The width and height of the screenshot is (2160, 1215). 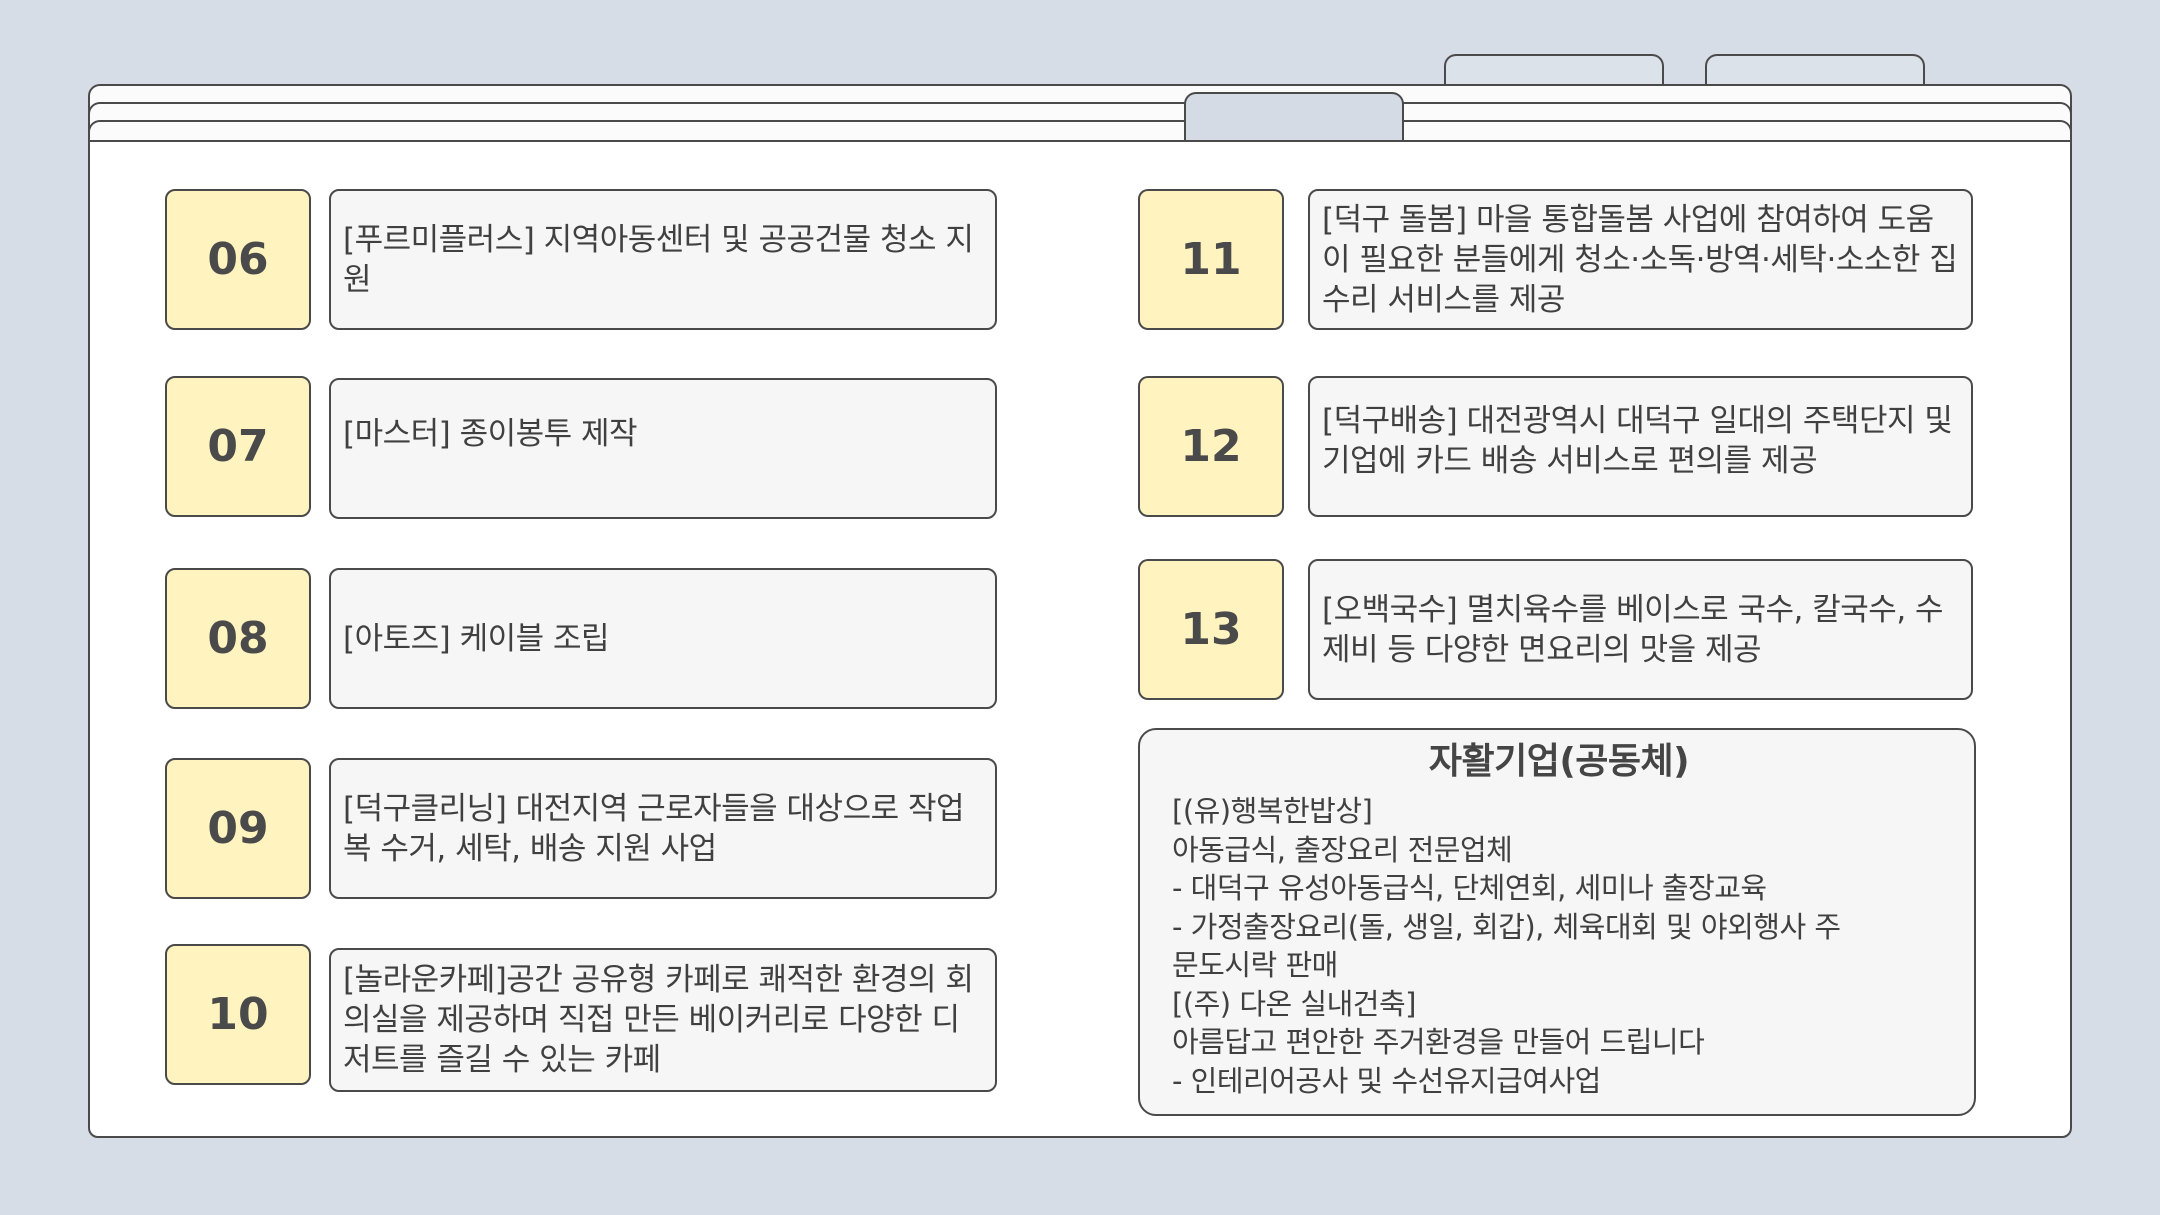 What do you see at coordinates (1386, 1080) in the screenshot?
I see `info-box-line: - 인테리어공사 및 수선유지급여사업` at bounding box center [1386, 1080].